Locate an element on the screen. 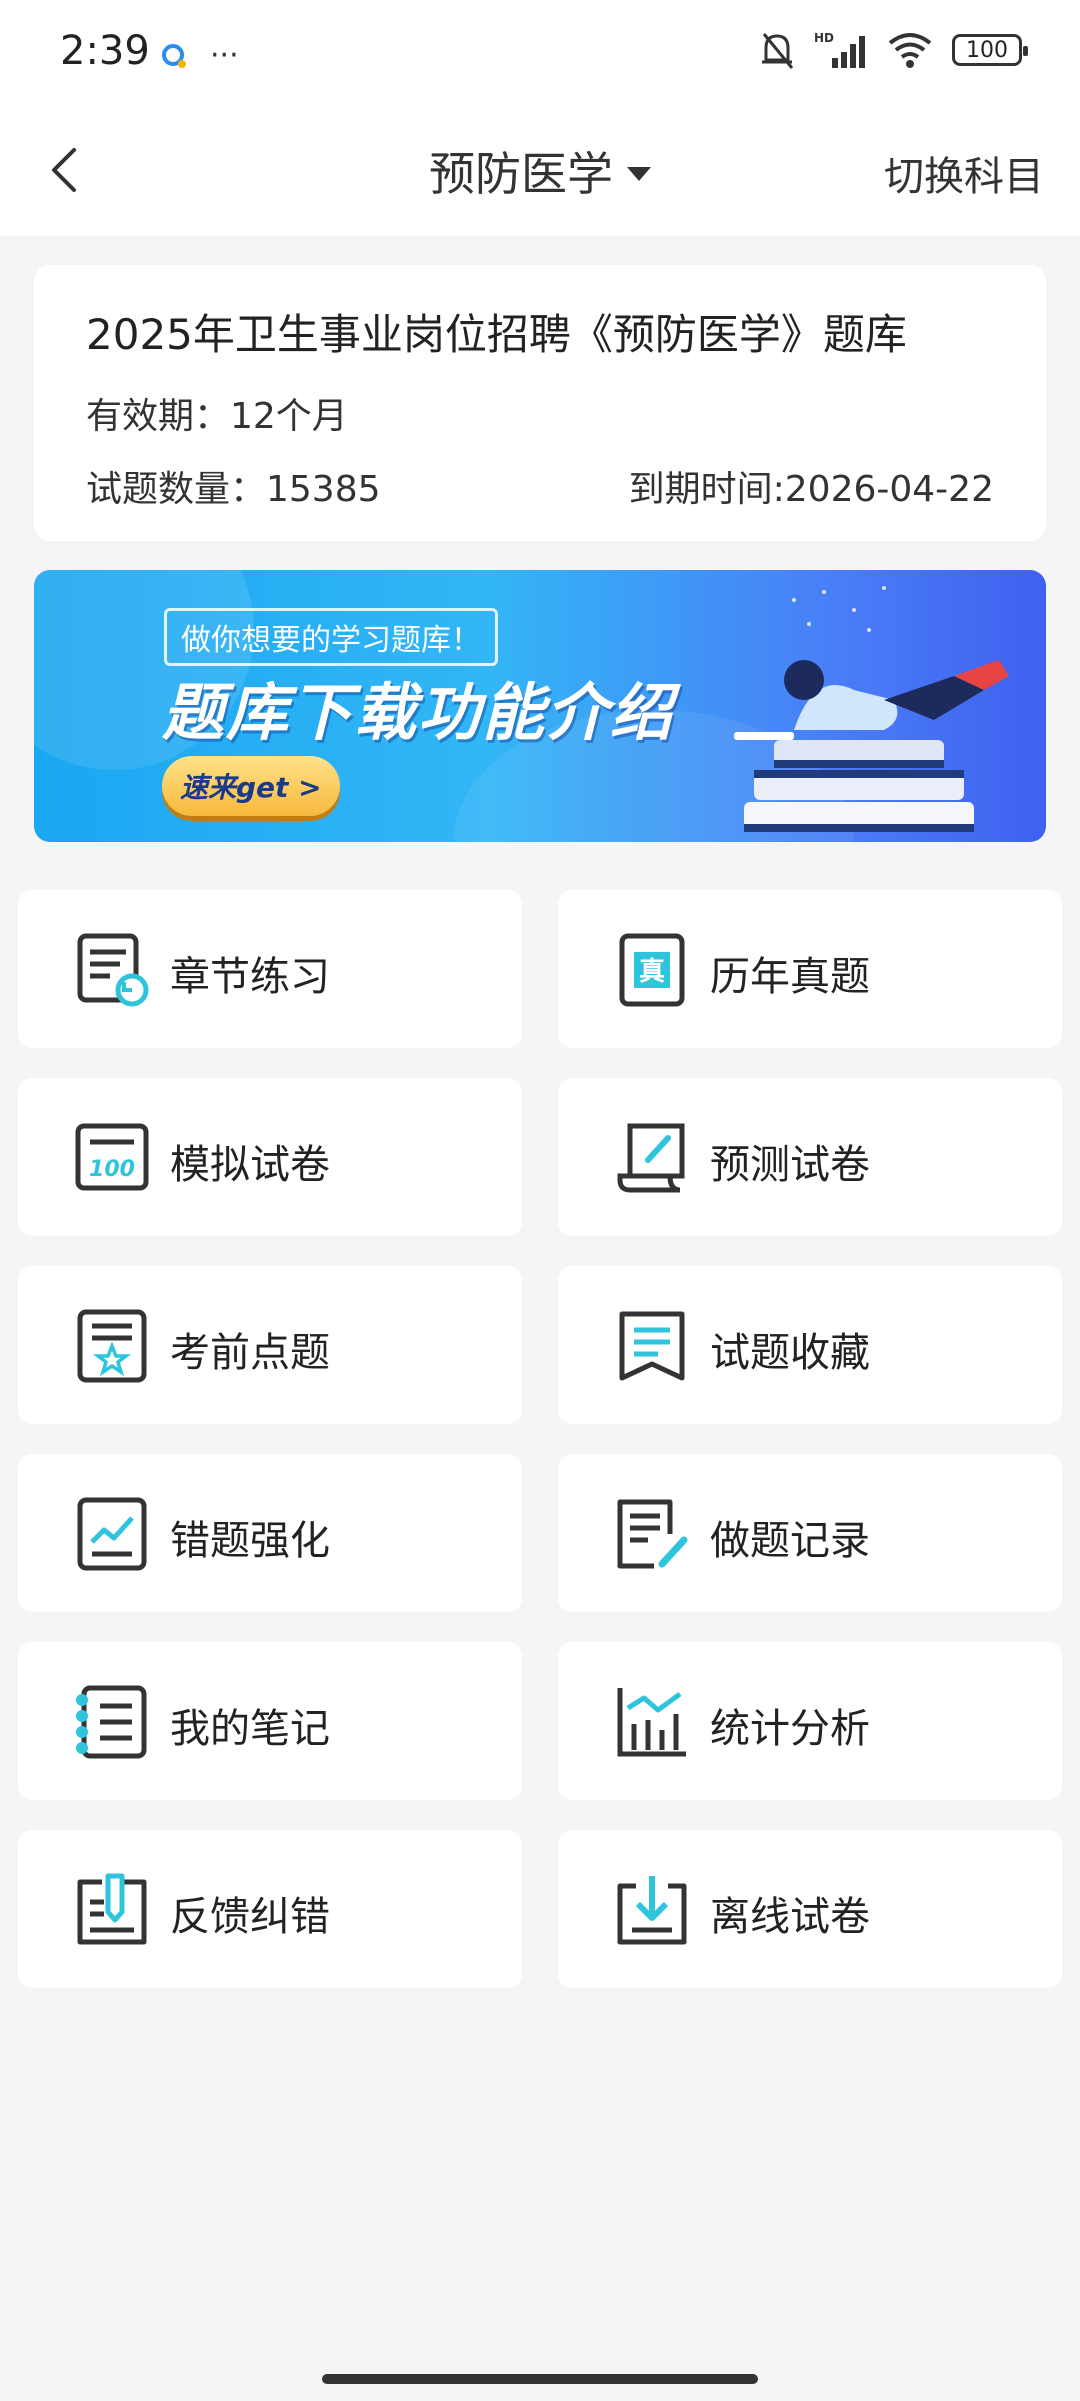 Image resolution: width=1080 pixels, height=2401 pixels. history-record-icon is located at coordinates (652, 1534).